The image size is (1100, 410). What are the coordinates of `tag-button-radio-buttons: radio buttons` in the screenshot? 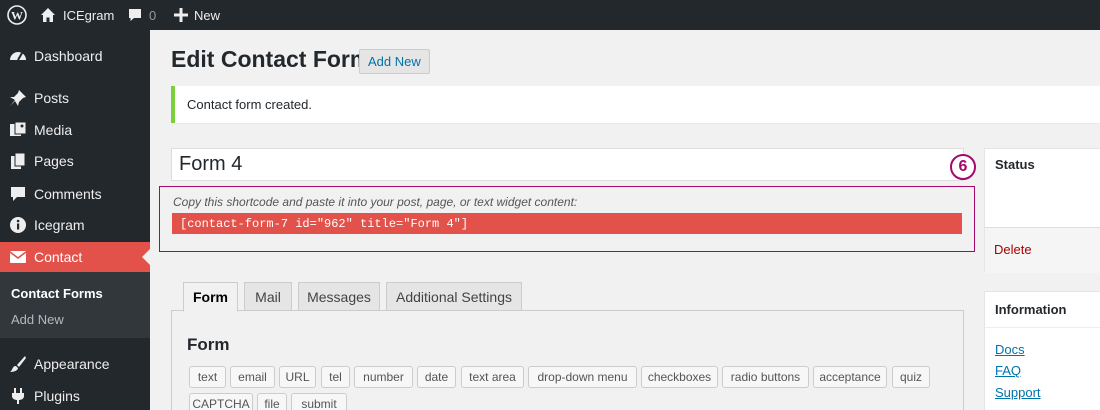 It's located at (765, 377).